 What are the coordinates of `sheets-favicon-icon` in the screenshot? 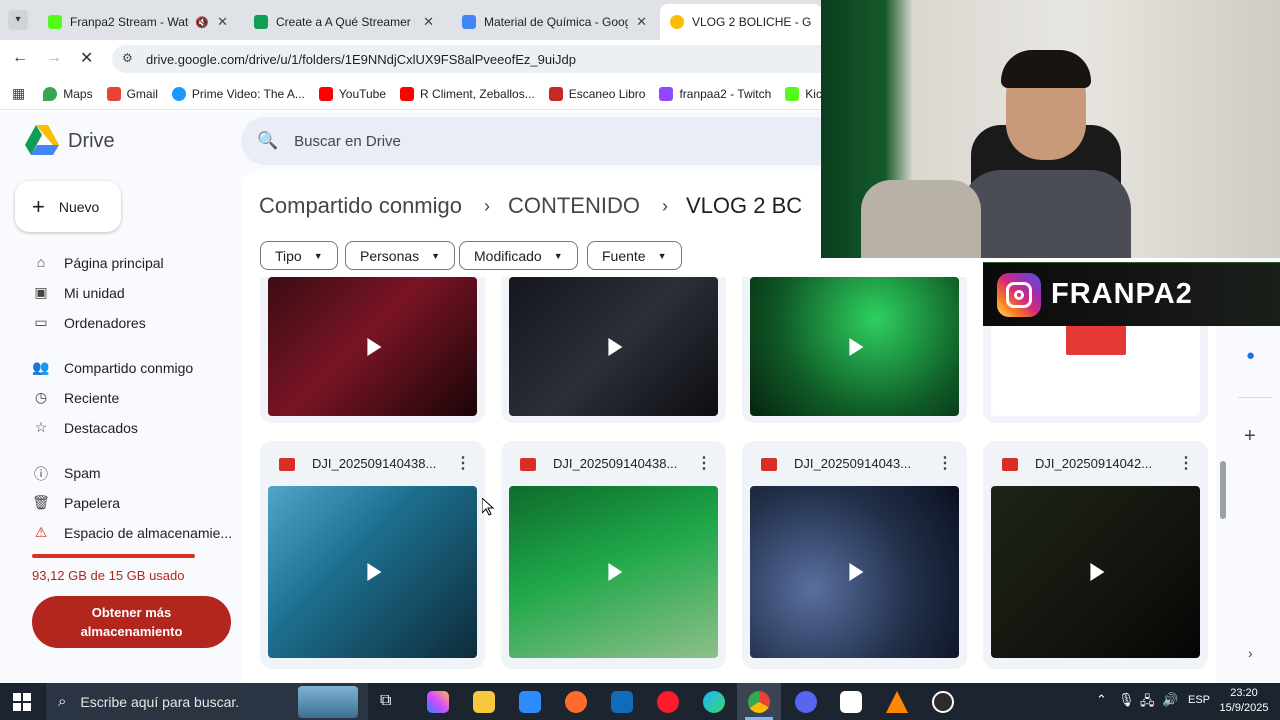 It's located at (261, 22).